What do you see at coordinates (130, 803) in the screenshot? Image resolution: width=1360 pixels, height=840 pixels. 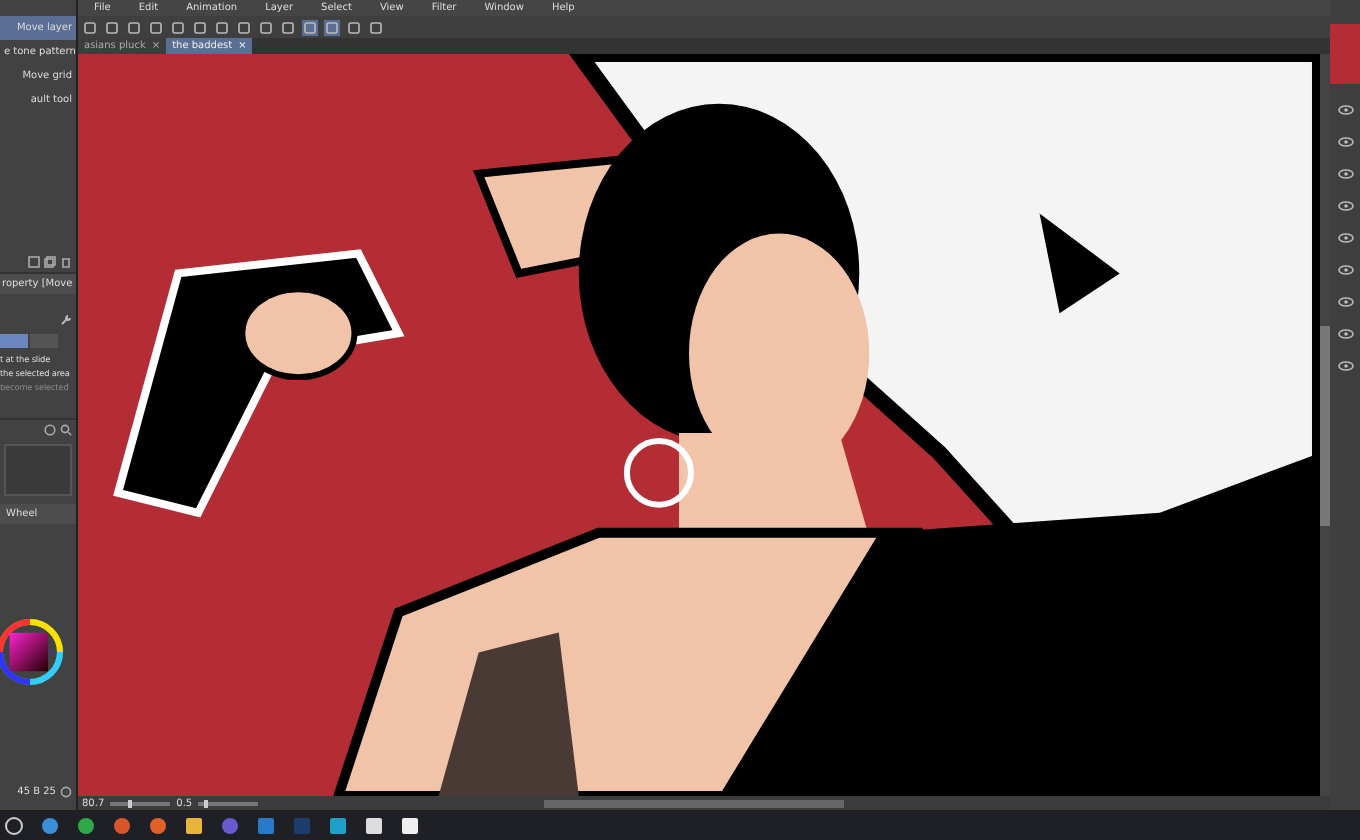 I see `zoom-slider` at bounding box center [130, 803].